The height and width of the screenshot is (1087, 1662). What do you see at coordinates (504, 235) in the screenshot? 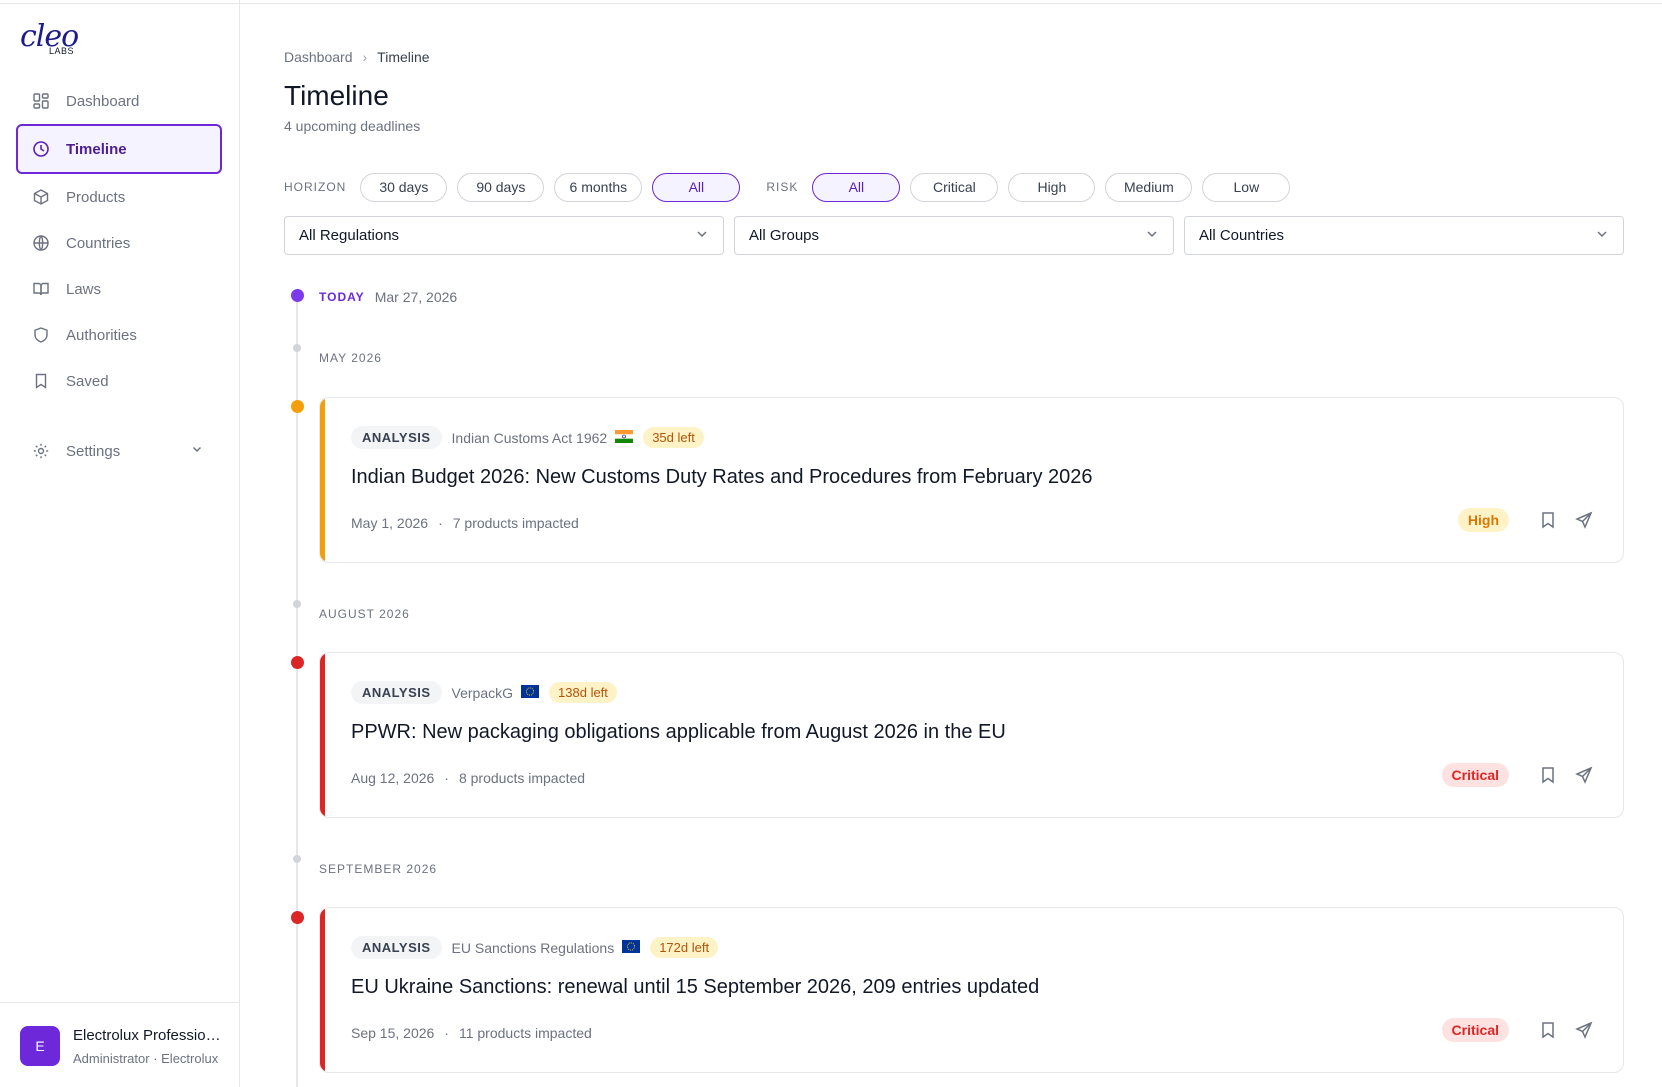
I see `regulations-select: All Regulations` at bounding box center [504, 235].